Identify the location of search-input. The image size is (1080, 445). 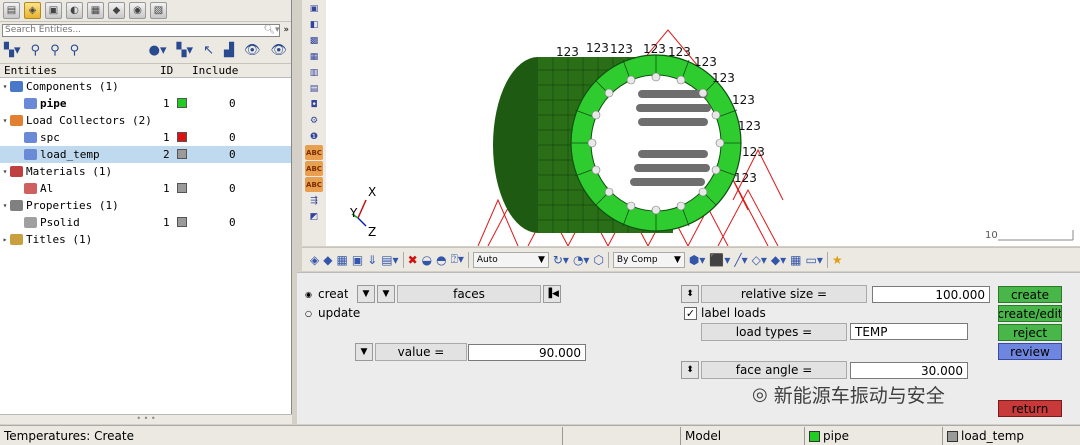
(100, 30).